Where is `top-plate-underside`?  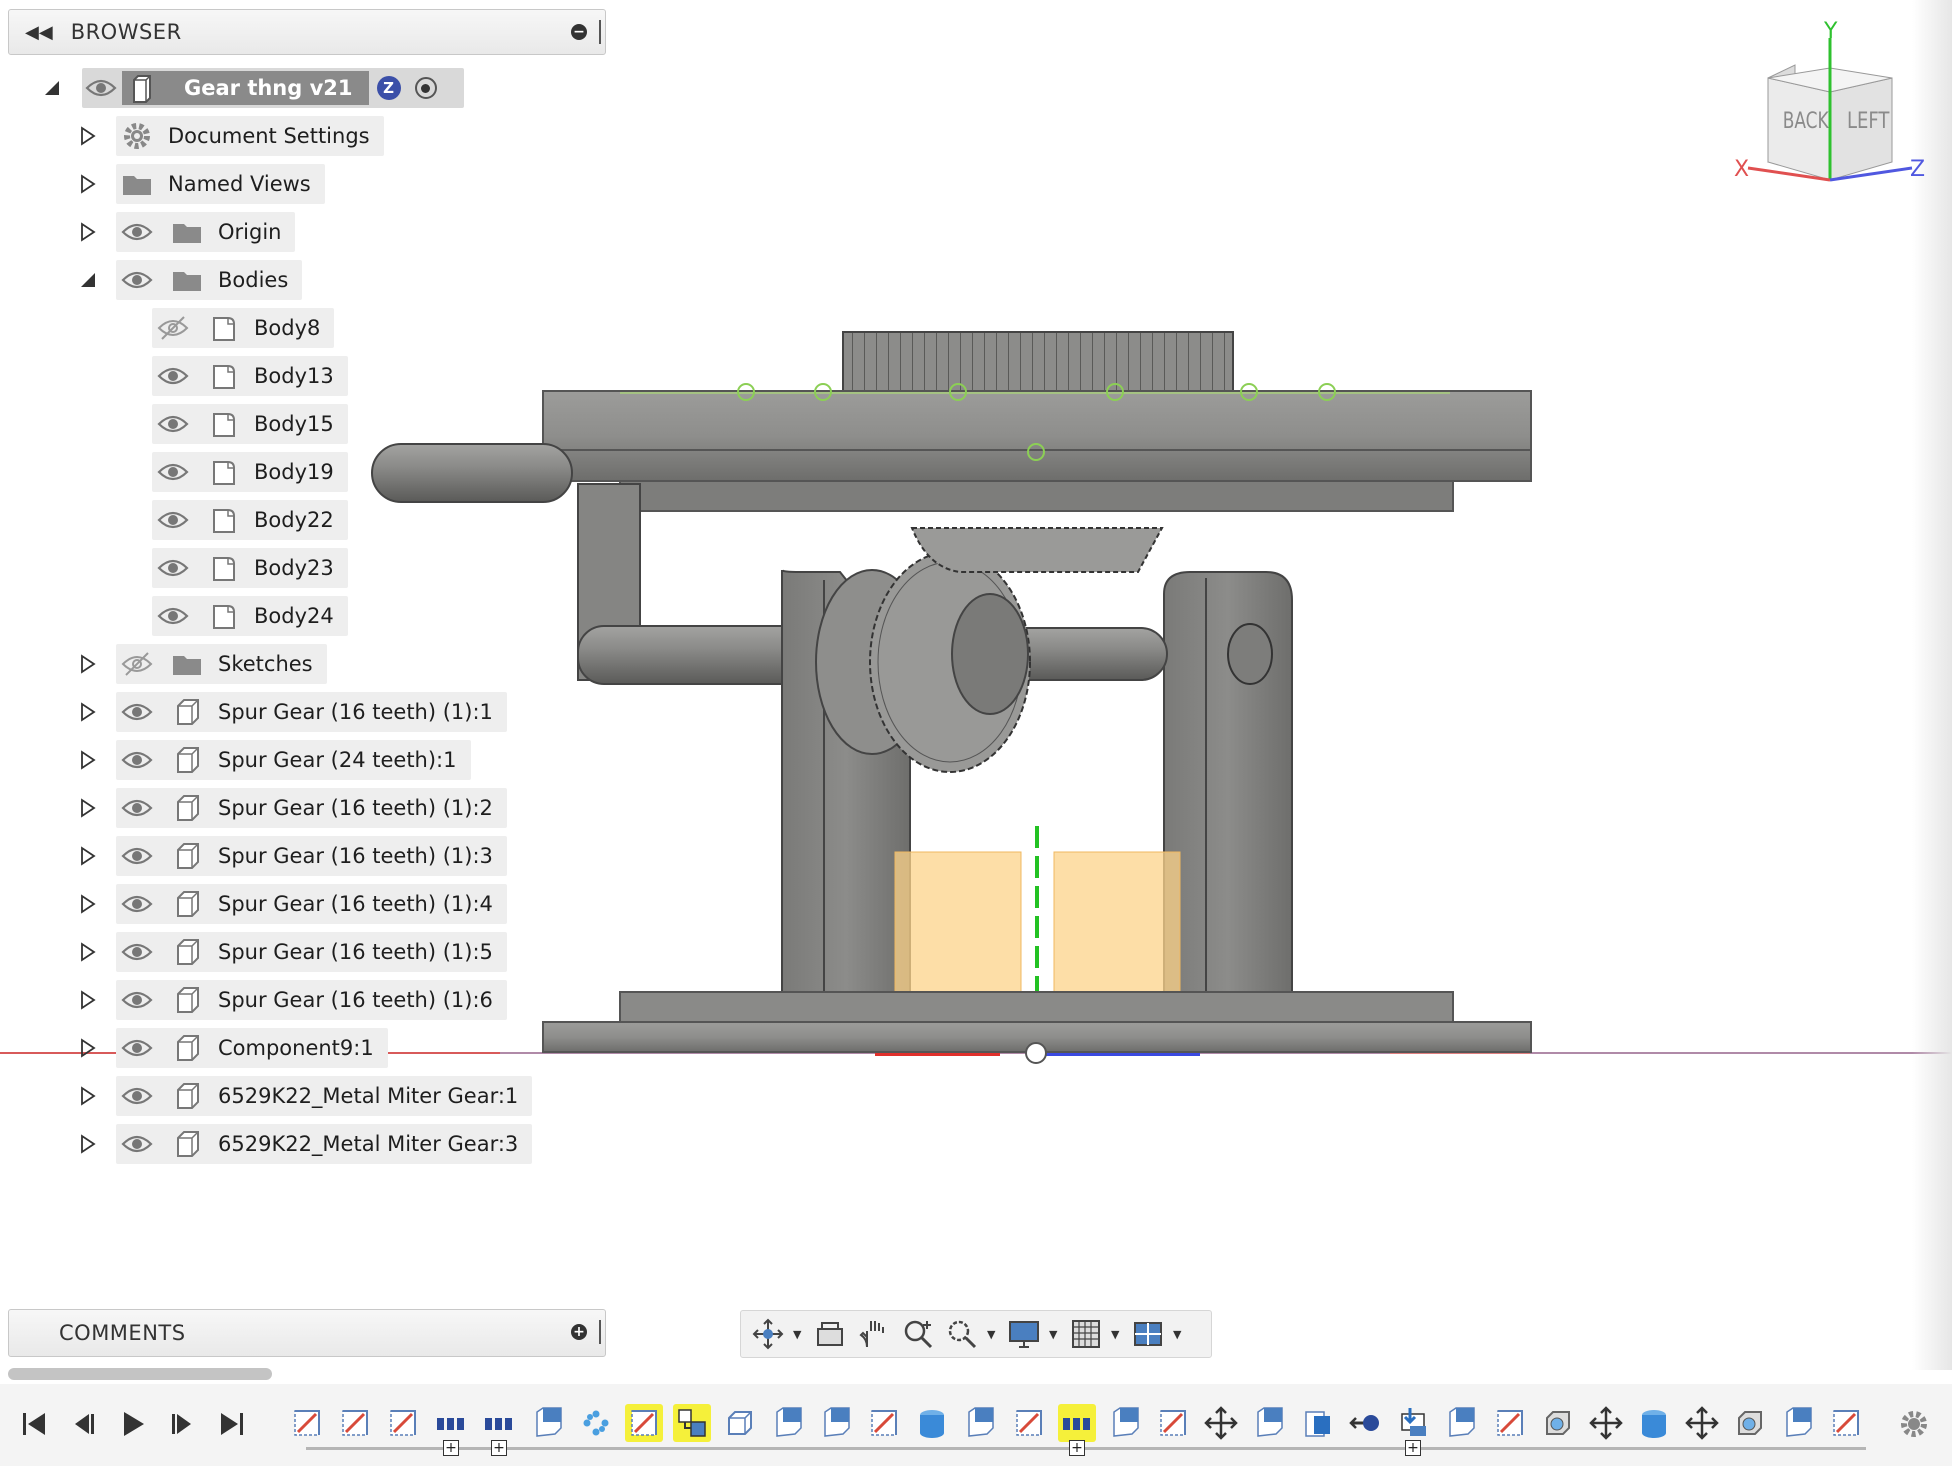
top-plate-underside is located at coordinates (1036, 496).